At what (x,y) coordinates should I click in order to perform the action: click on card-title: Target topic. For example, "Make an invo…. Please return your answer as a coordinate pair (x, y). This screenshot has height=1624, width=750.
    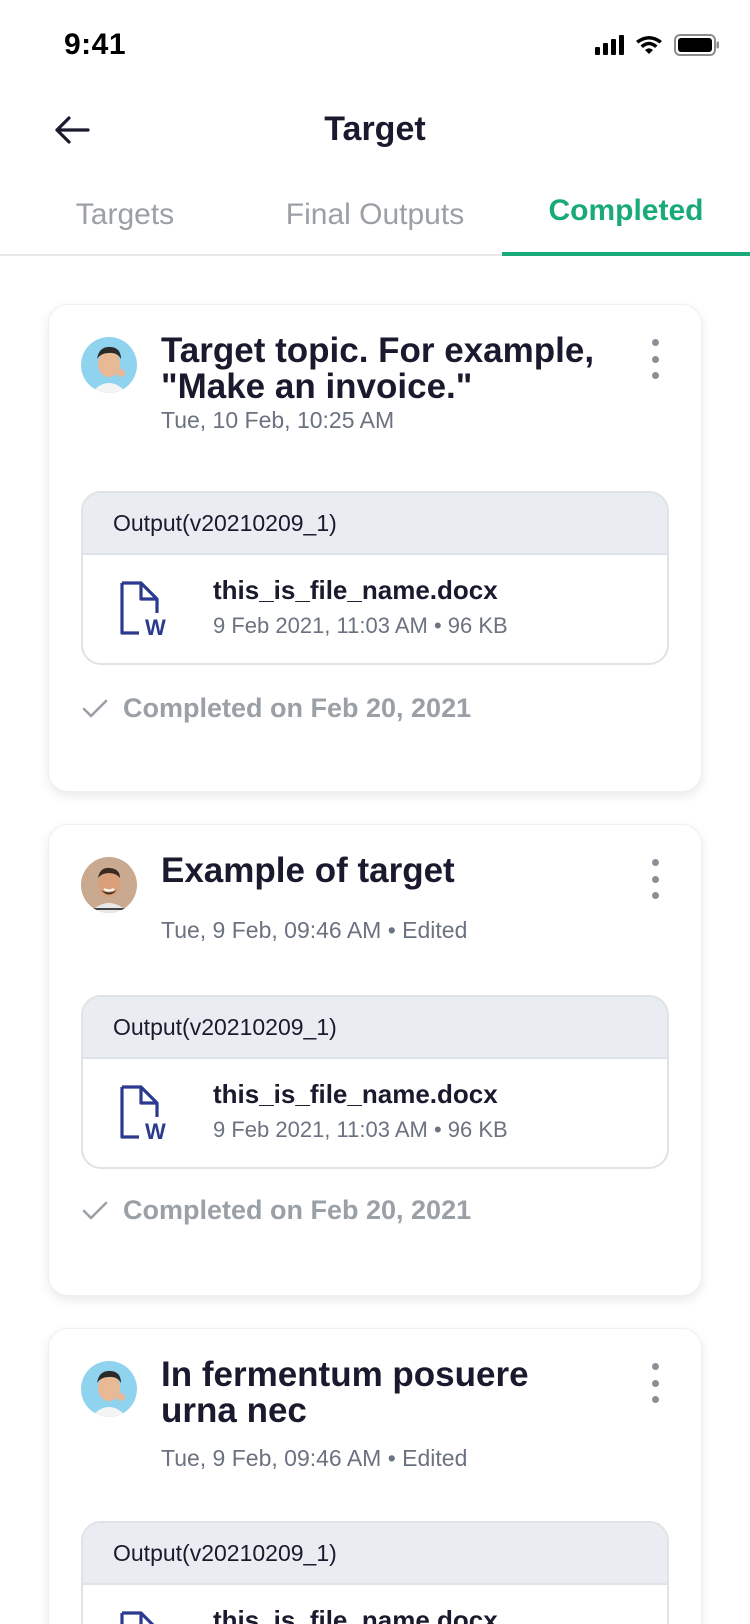
    Looking at the image, I should click on (378, 368).